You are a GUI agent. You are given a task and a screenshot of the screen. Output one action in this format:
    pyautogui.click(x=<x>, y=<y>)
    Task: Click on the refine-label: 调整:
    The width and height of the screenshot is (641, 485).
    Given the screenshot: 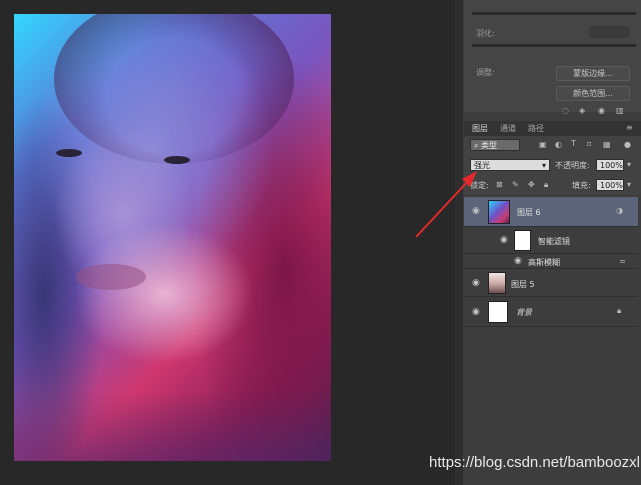 What is the action you would take?
    pyautogui.click(x=485, y=72)
    